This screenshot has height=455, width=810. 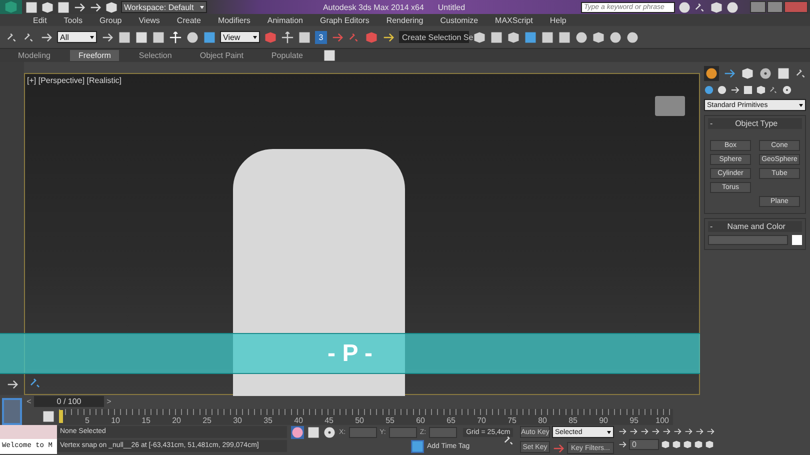 What do you see at coordinates (451, 419) in the screenshot?
I see `tick-label: 65` at bounding box center [451, 419].